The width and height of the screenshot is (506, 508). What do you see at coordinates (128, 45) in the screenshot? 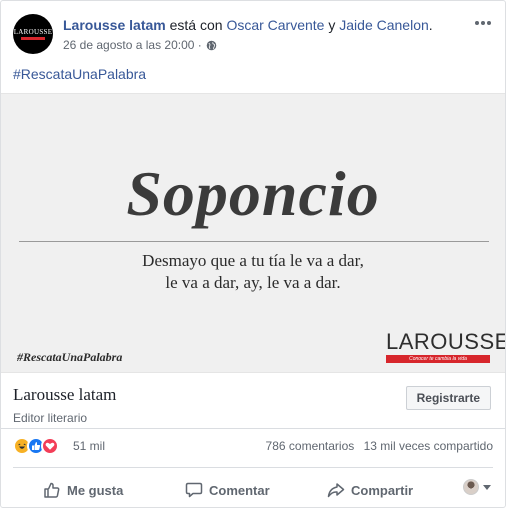
I see `timestamp-link: 26 de agosto a las 20:00` at bounding box center [128, 45].